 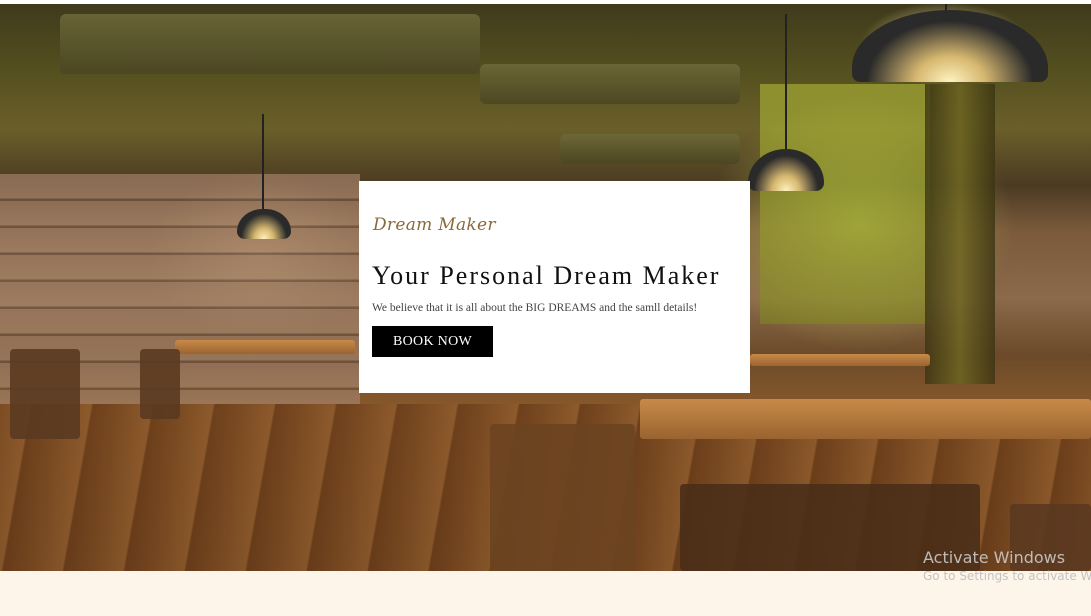 I want to click on book-now-button: BOOK NOW, so click(x=432, y=341).